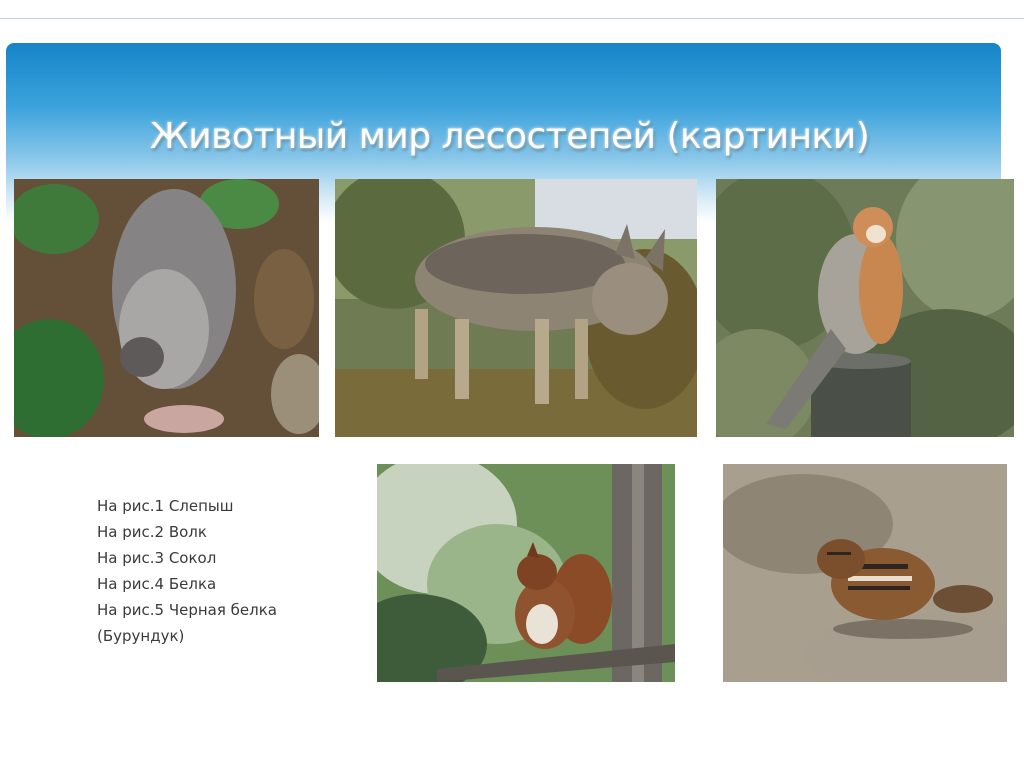 This screenshot has width=1024, height=767. I want to click on photo-mole-rat, so click(166, 308).